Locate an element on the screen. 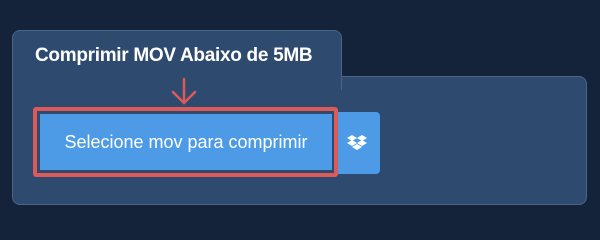 This screenshot has height=240, width=600. dropbox-button is located at coordinates (357, 143).